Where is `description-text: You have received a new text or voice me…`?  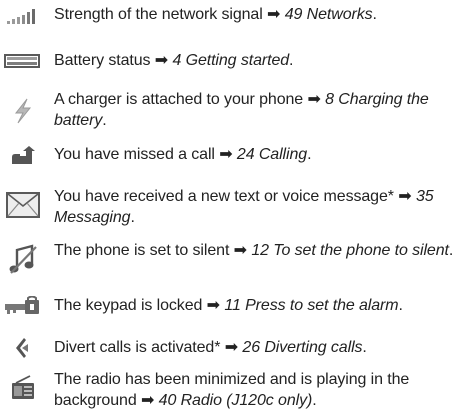
description-text: You have received a new text or voice me… is located at coordinates (224, 196).